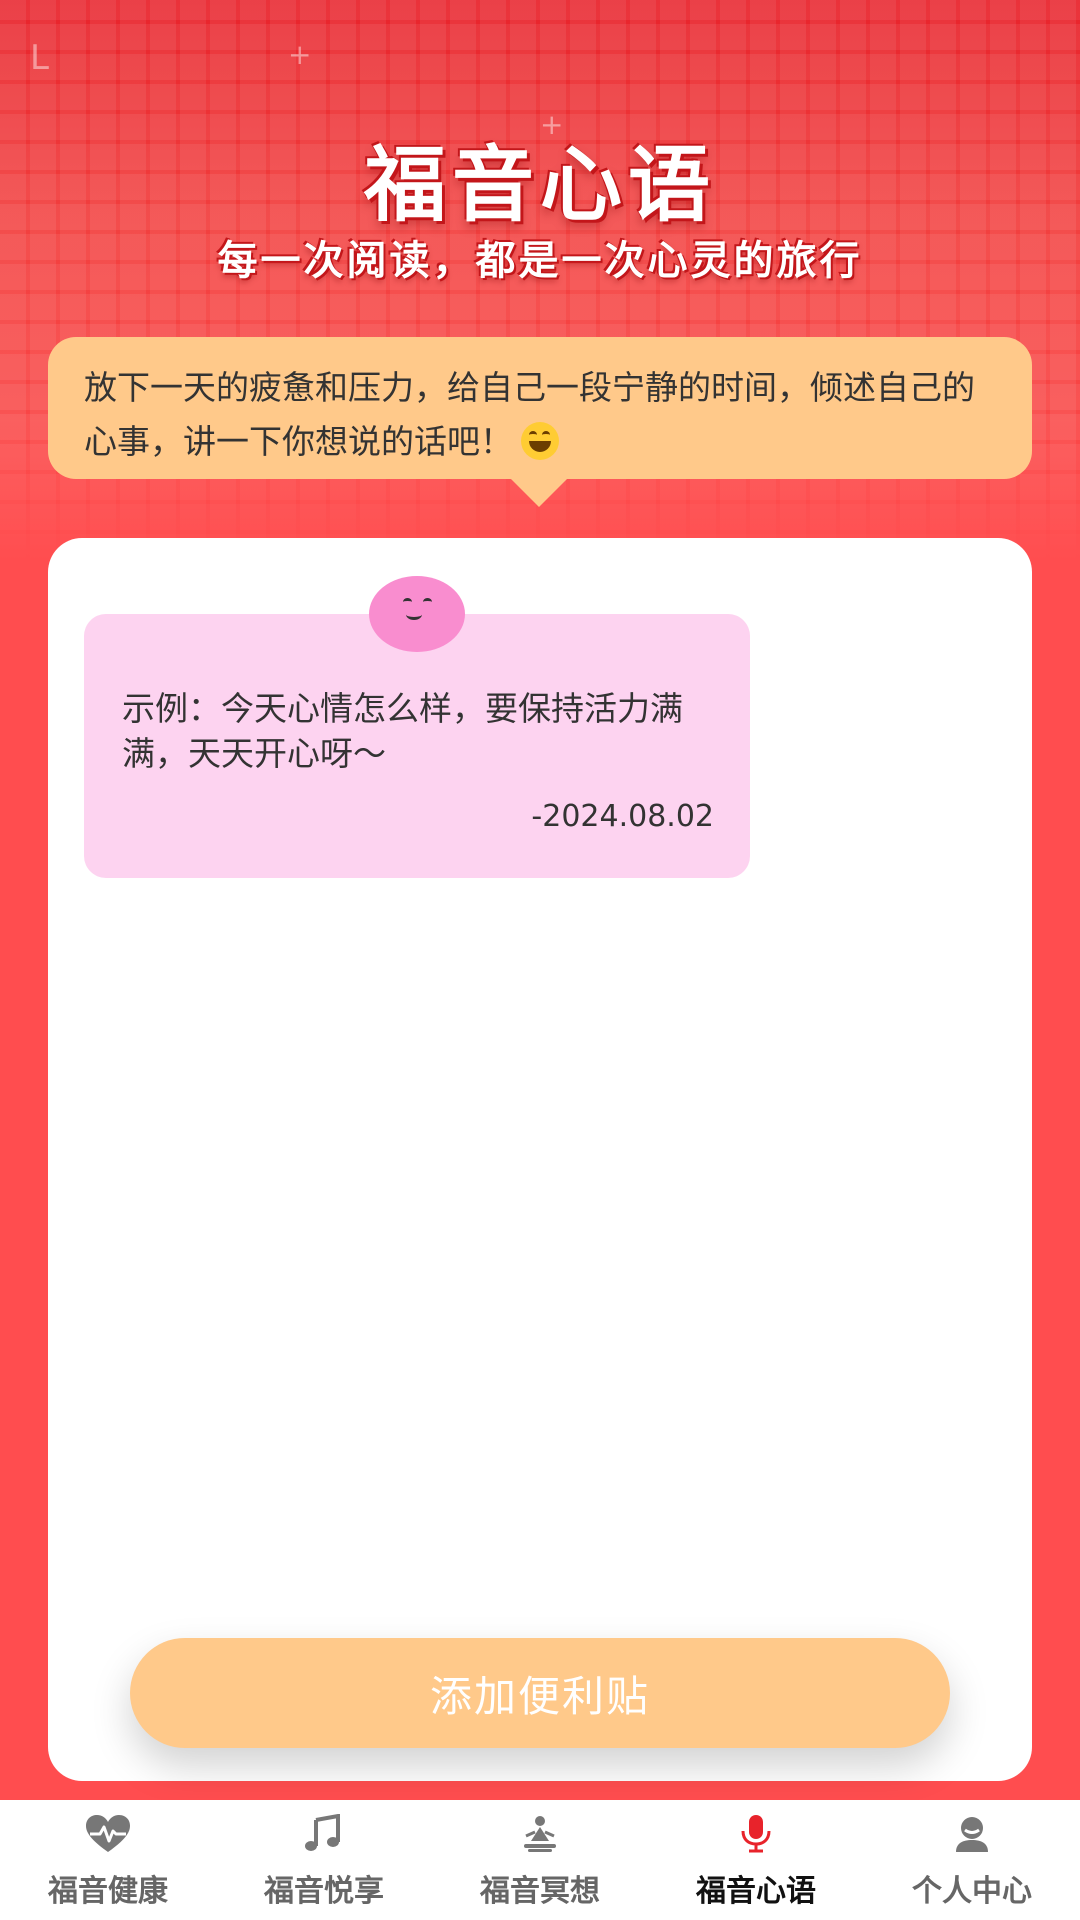 This screenshot has width=1080, height=1920. I want to click on music-note-icon, so click(322, 1832).